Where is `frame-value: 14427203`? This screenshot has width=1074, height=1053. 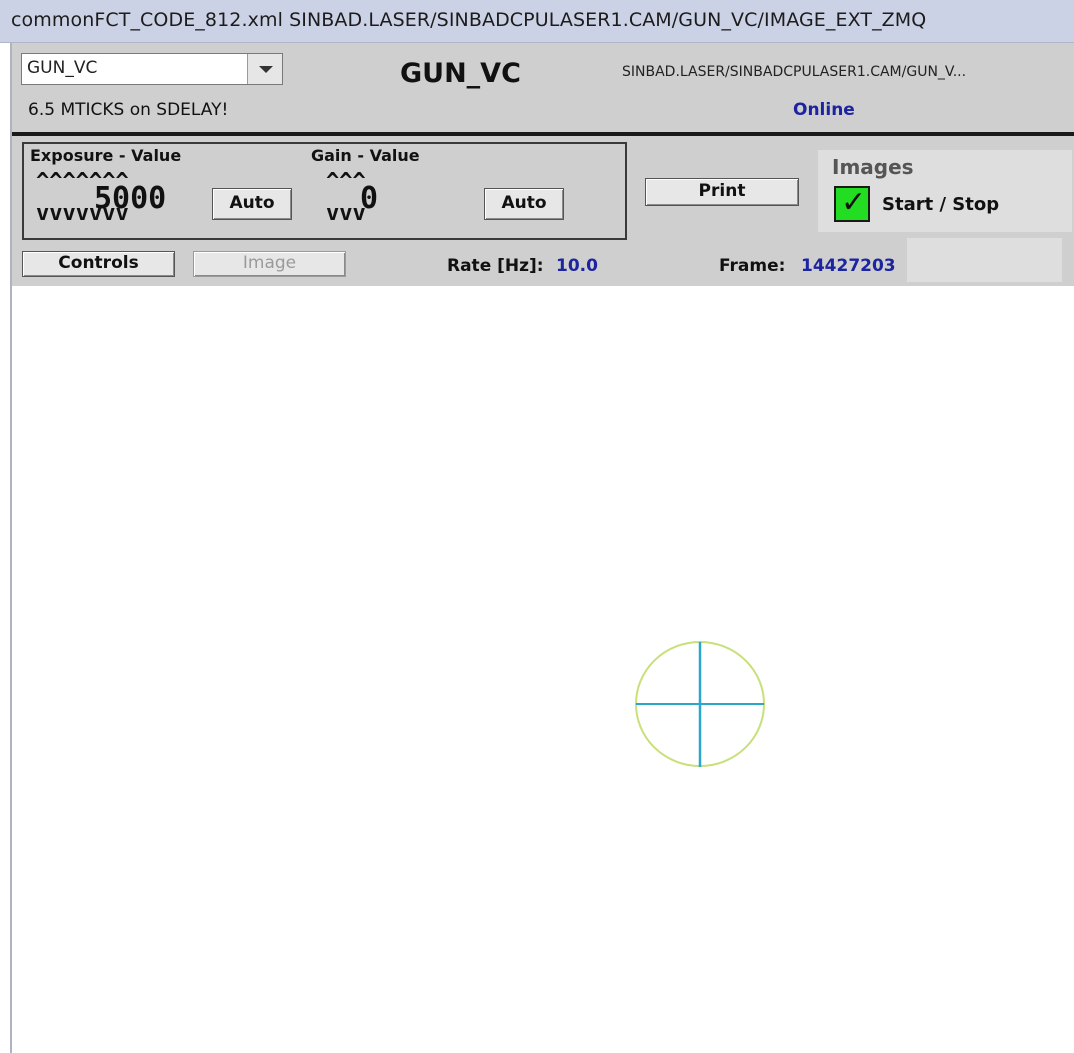 frame-value: 14427203 is located at coordinates (848, 266).